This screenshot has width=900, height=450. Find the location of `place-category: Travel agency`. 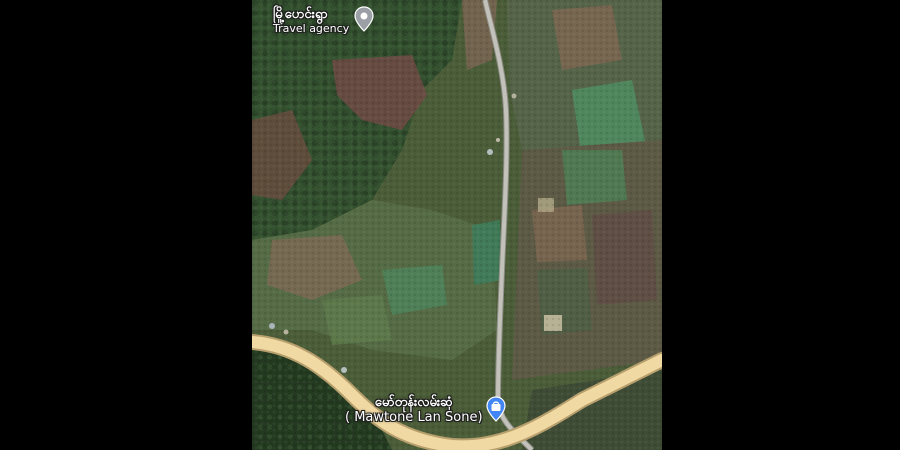

place-category: Travel agency is located at coordinates (311, 28).